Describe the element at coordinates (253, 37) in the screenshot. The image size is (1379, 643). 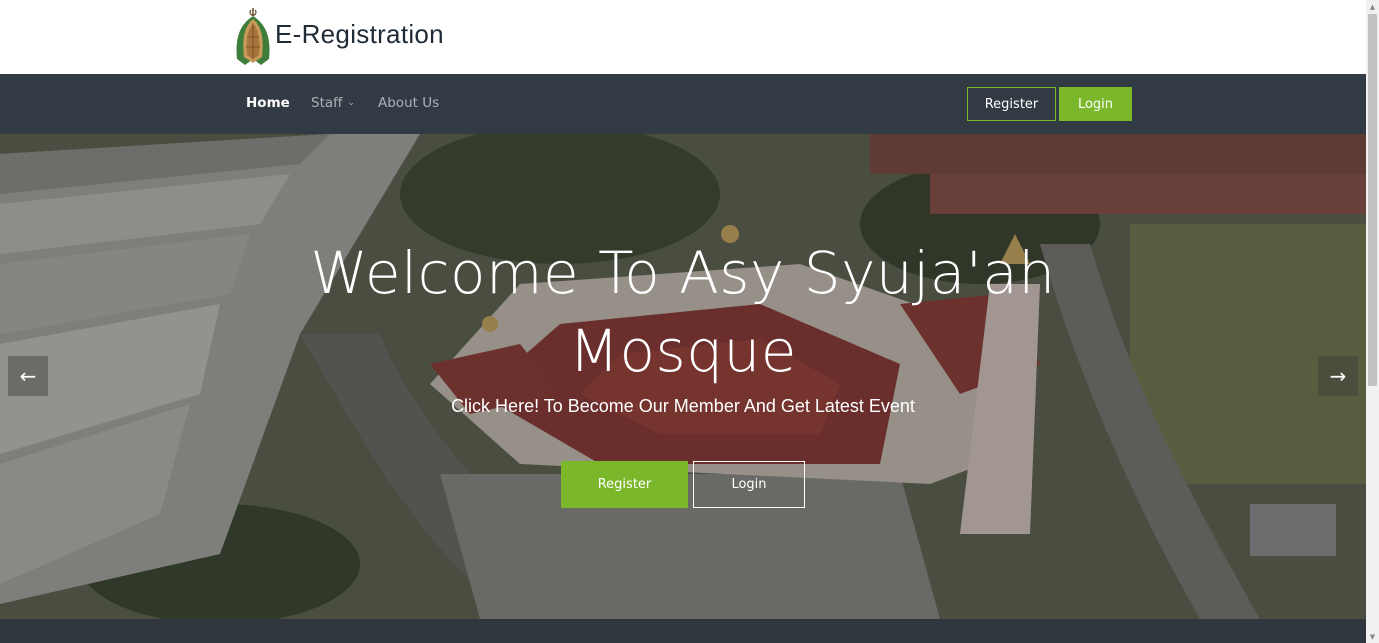
I see `mosque-dome-logo-icon` at that location.